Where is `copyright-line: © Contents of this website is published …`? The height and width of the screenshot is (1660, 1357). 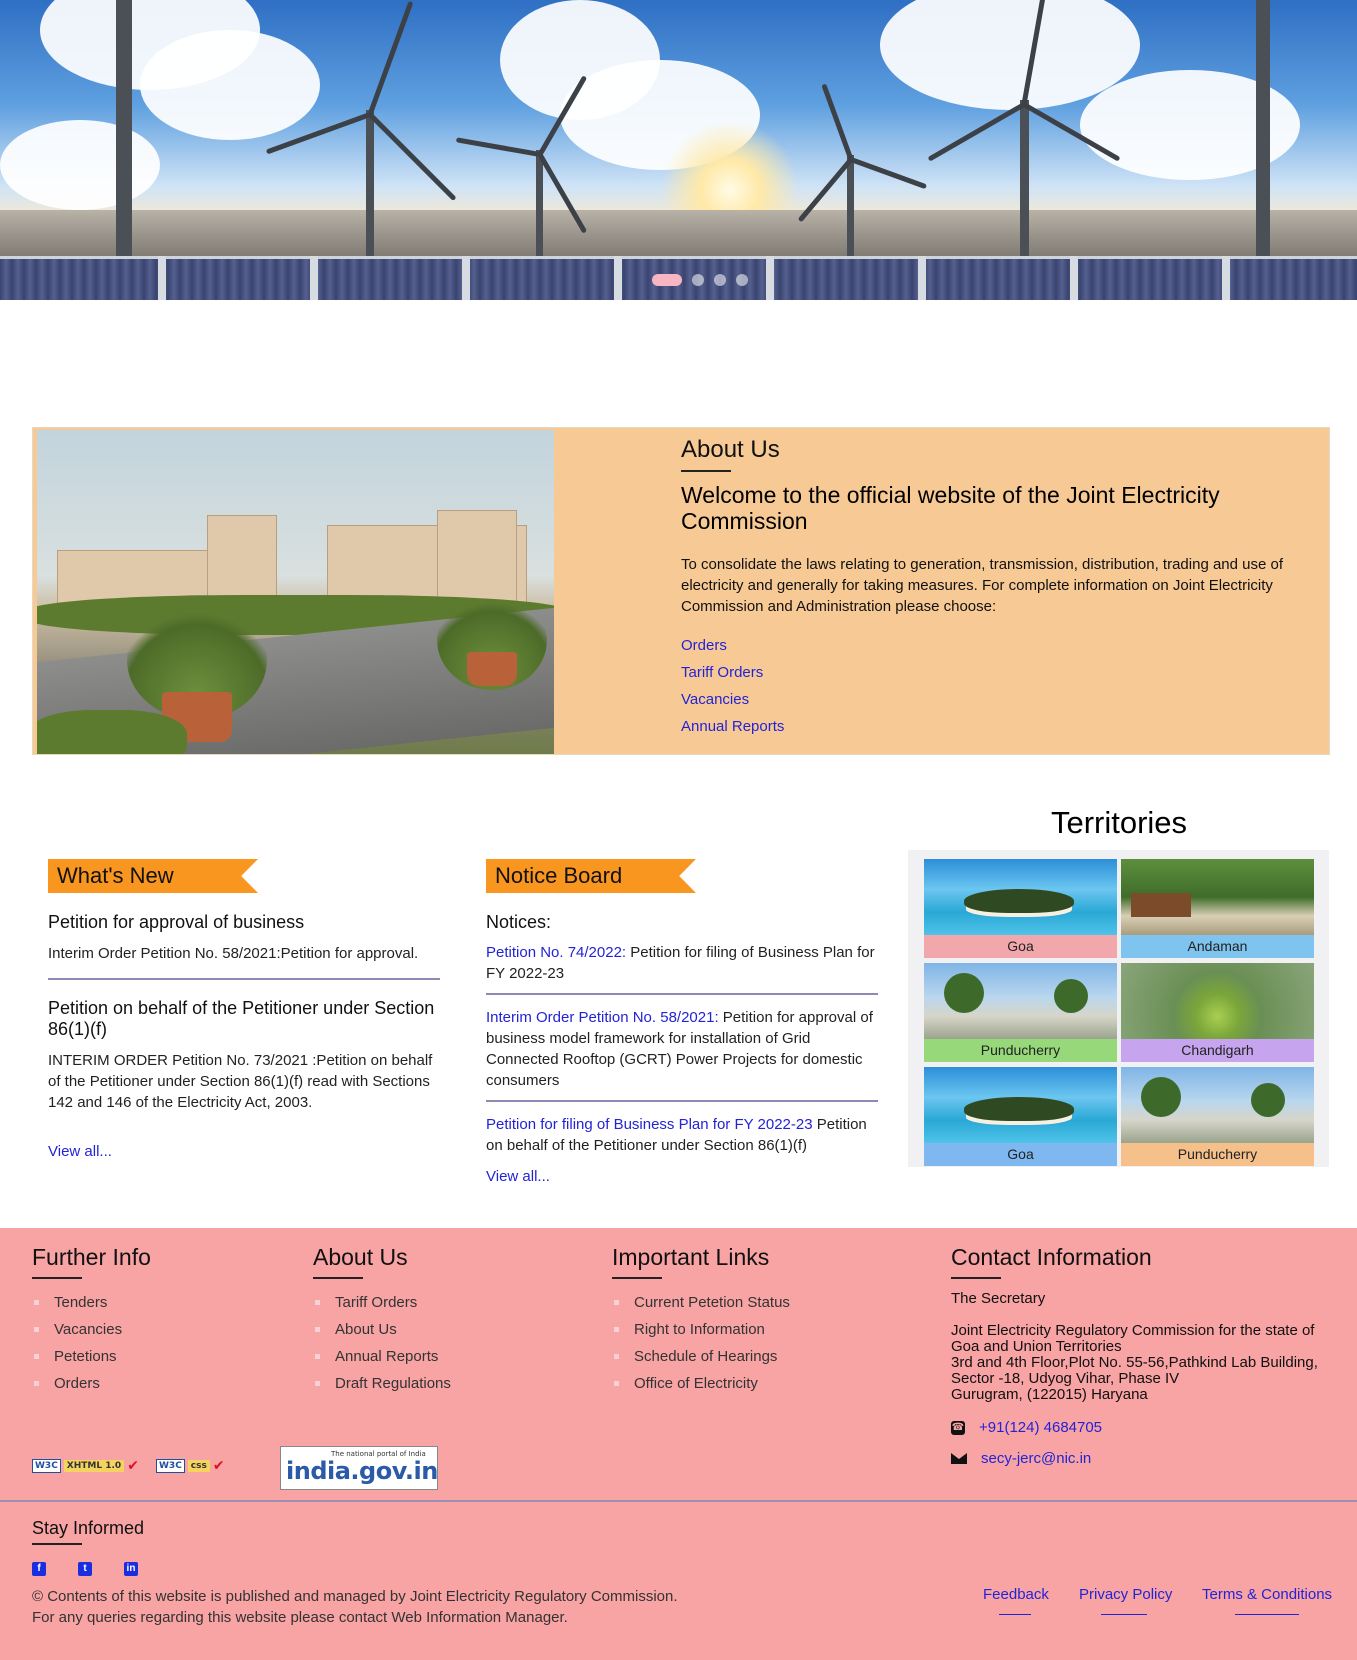
copyright-line: © Contents of this website is published … is located at coordinates (355, 1596).